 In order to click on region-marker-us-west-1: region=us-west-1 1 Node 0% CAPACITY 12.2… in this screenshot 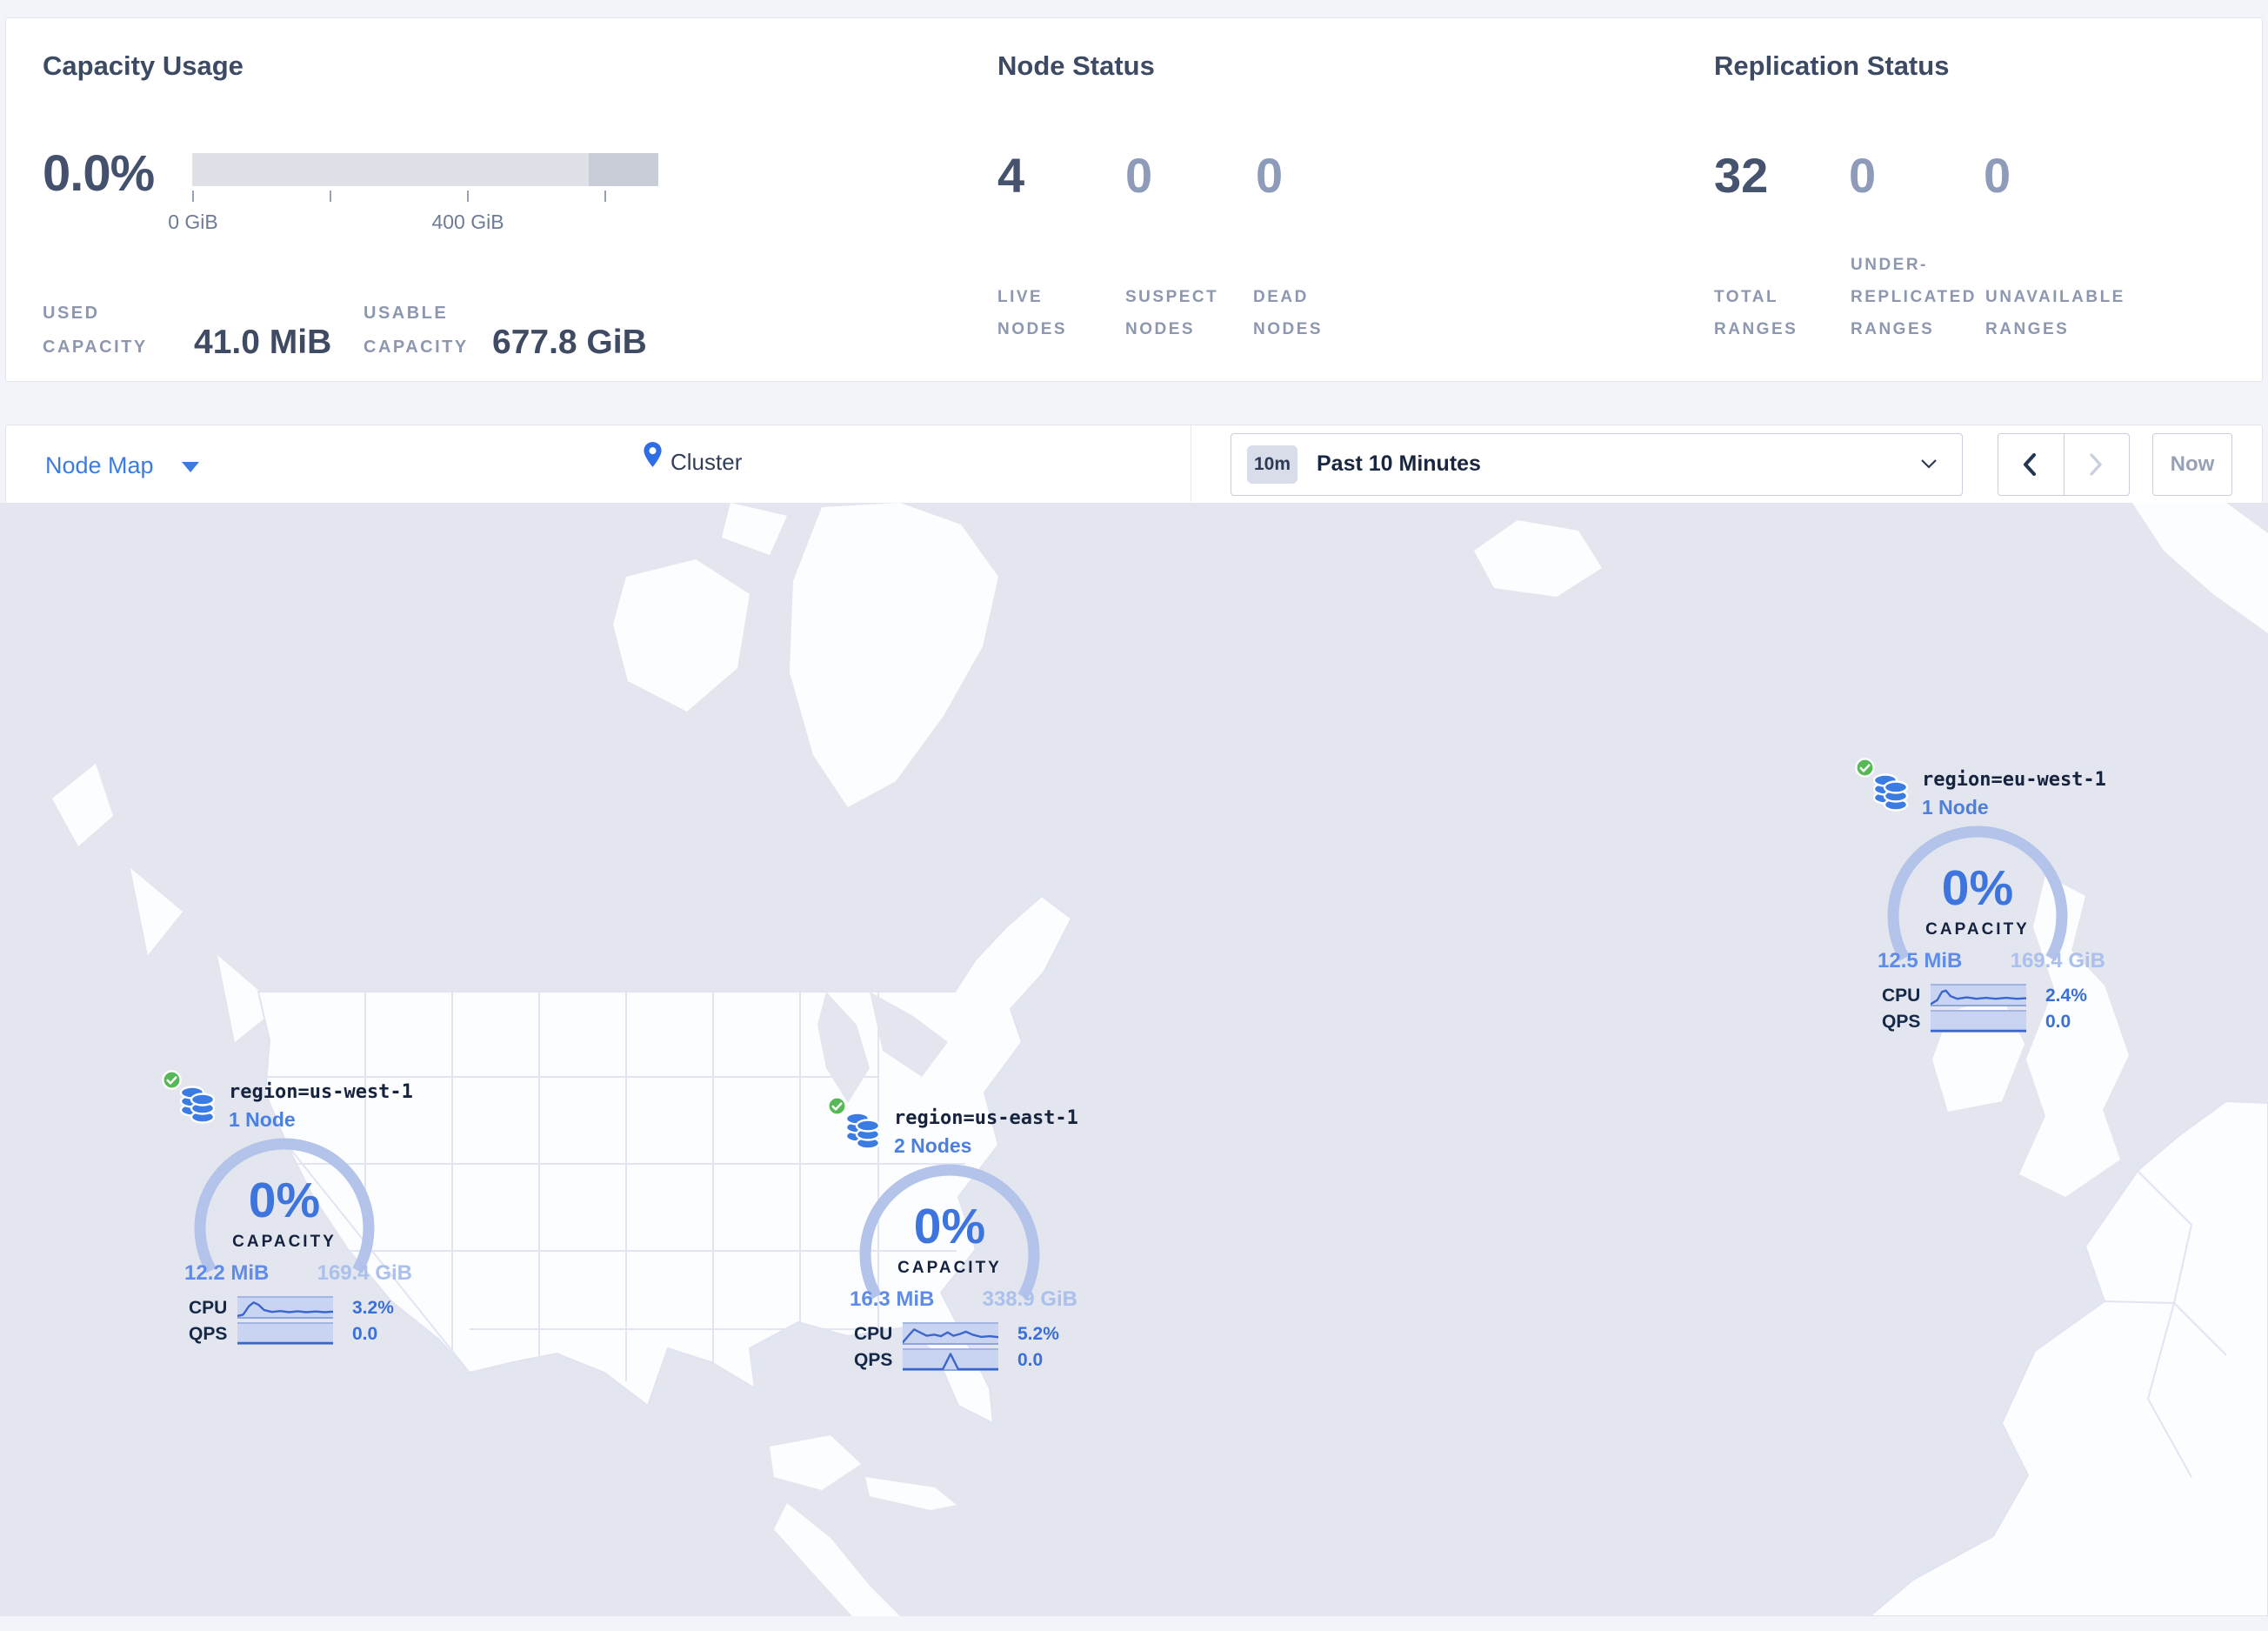, I will do `click(282, 1209)`.